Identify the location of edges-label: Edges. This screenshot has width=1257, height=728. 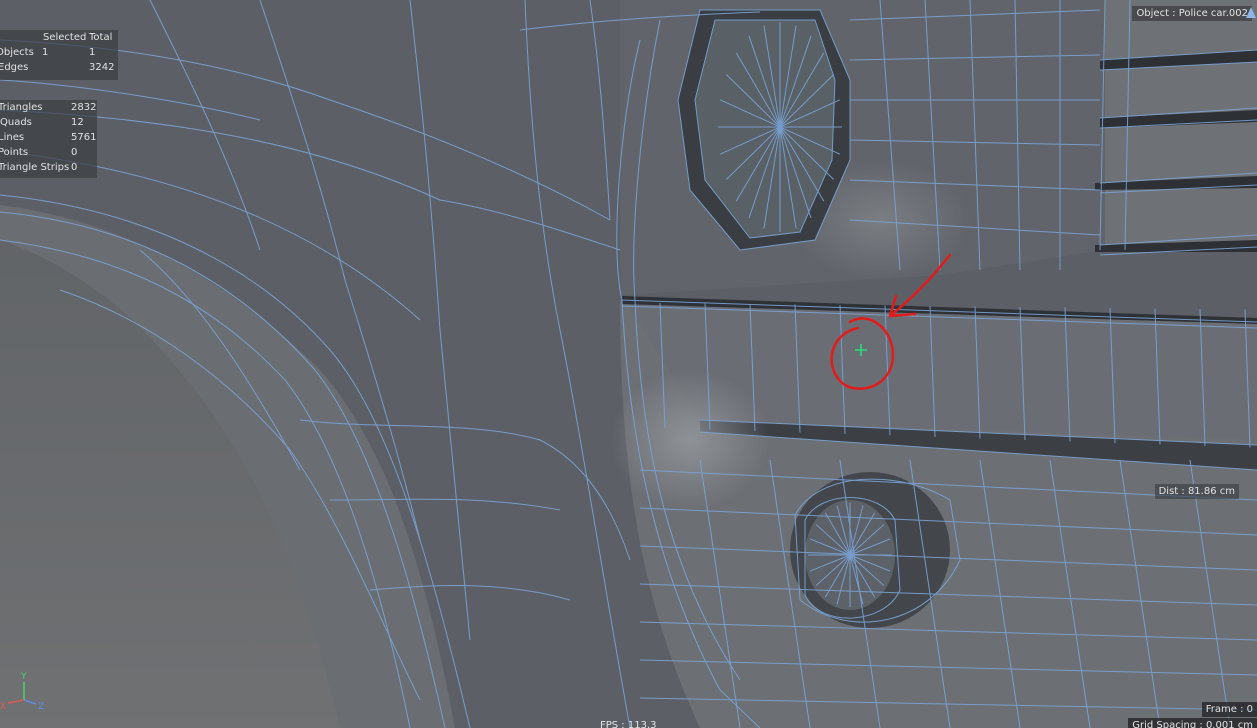
(14, 67).